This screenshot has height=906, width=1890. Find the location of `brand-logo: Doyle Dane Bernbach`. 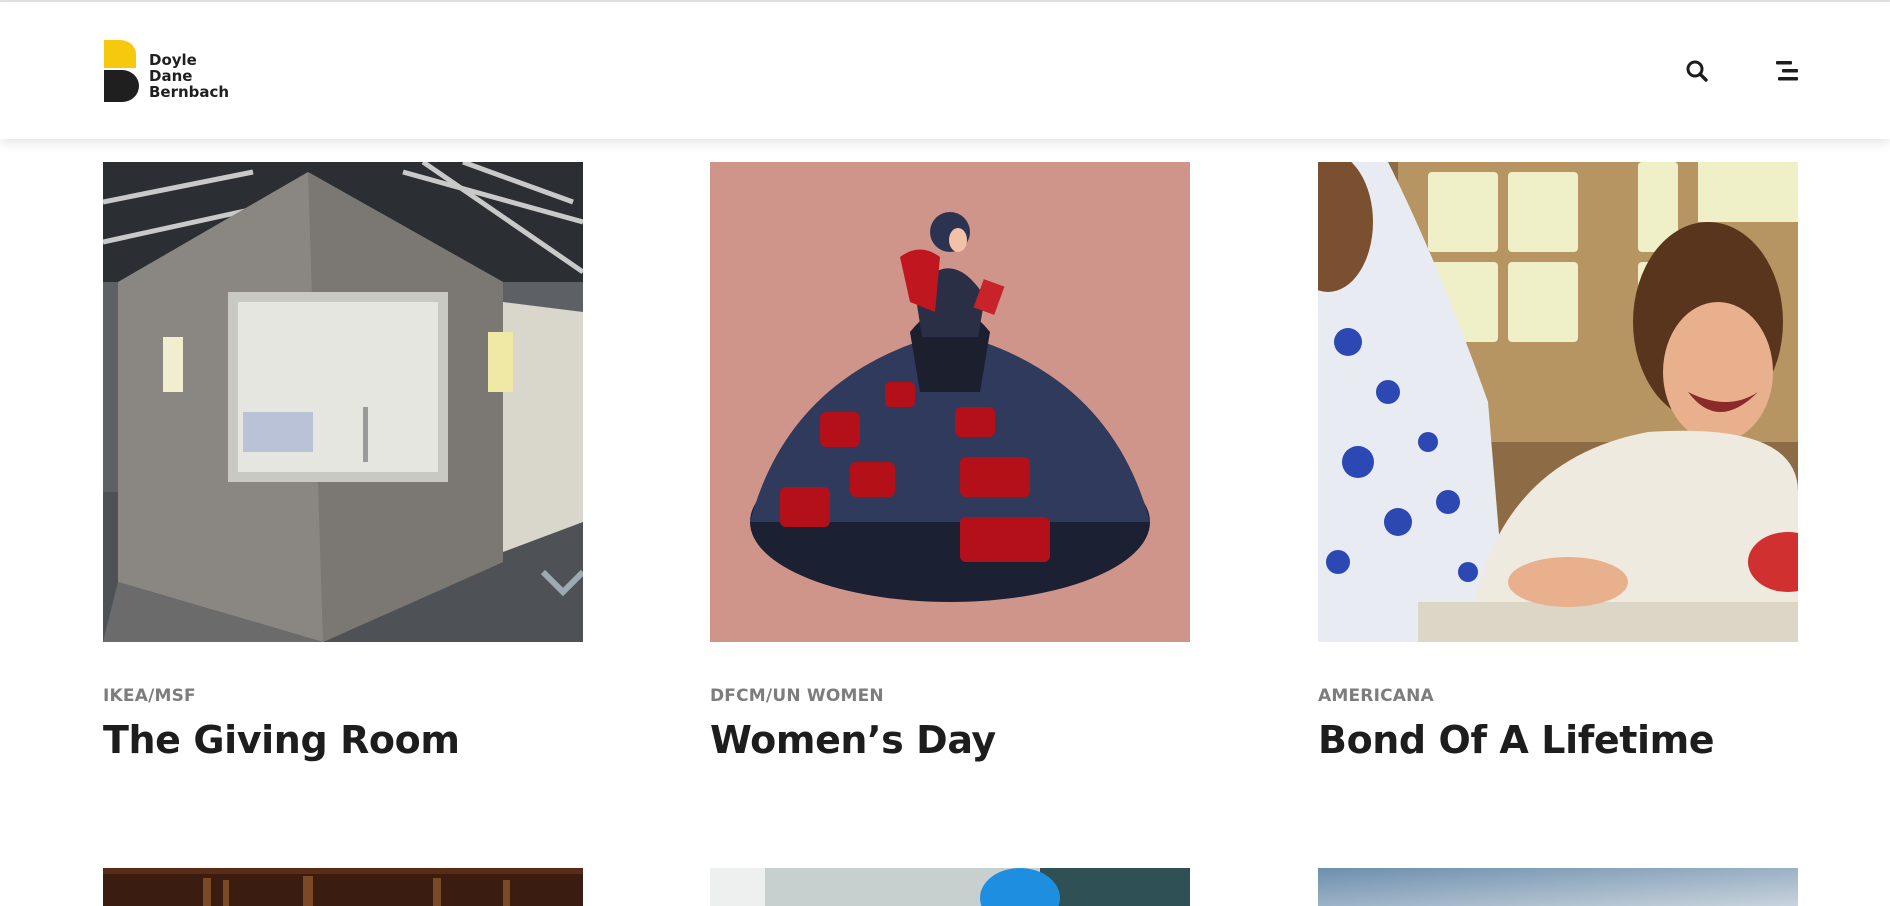

brand-logo: Doyle Dane Bernbach is located at coordinates (166, 71).